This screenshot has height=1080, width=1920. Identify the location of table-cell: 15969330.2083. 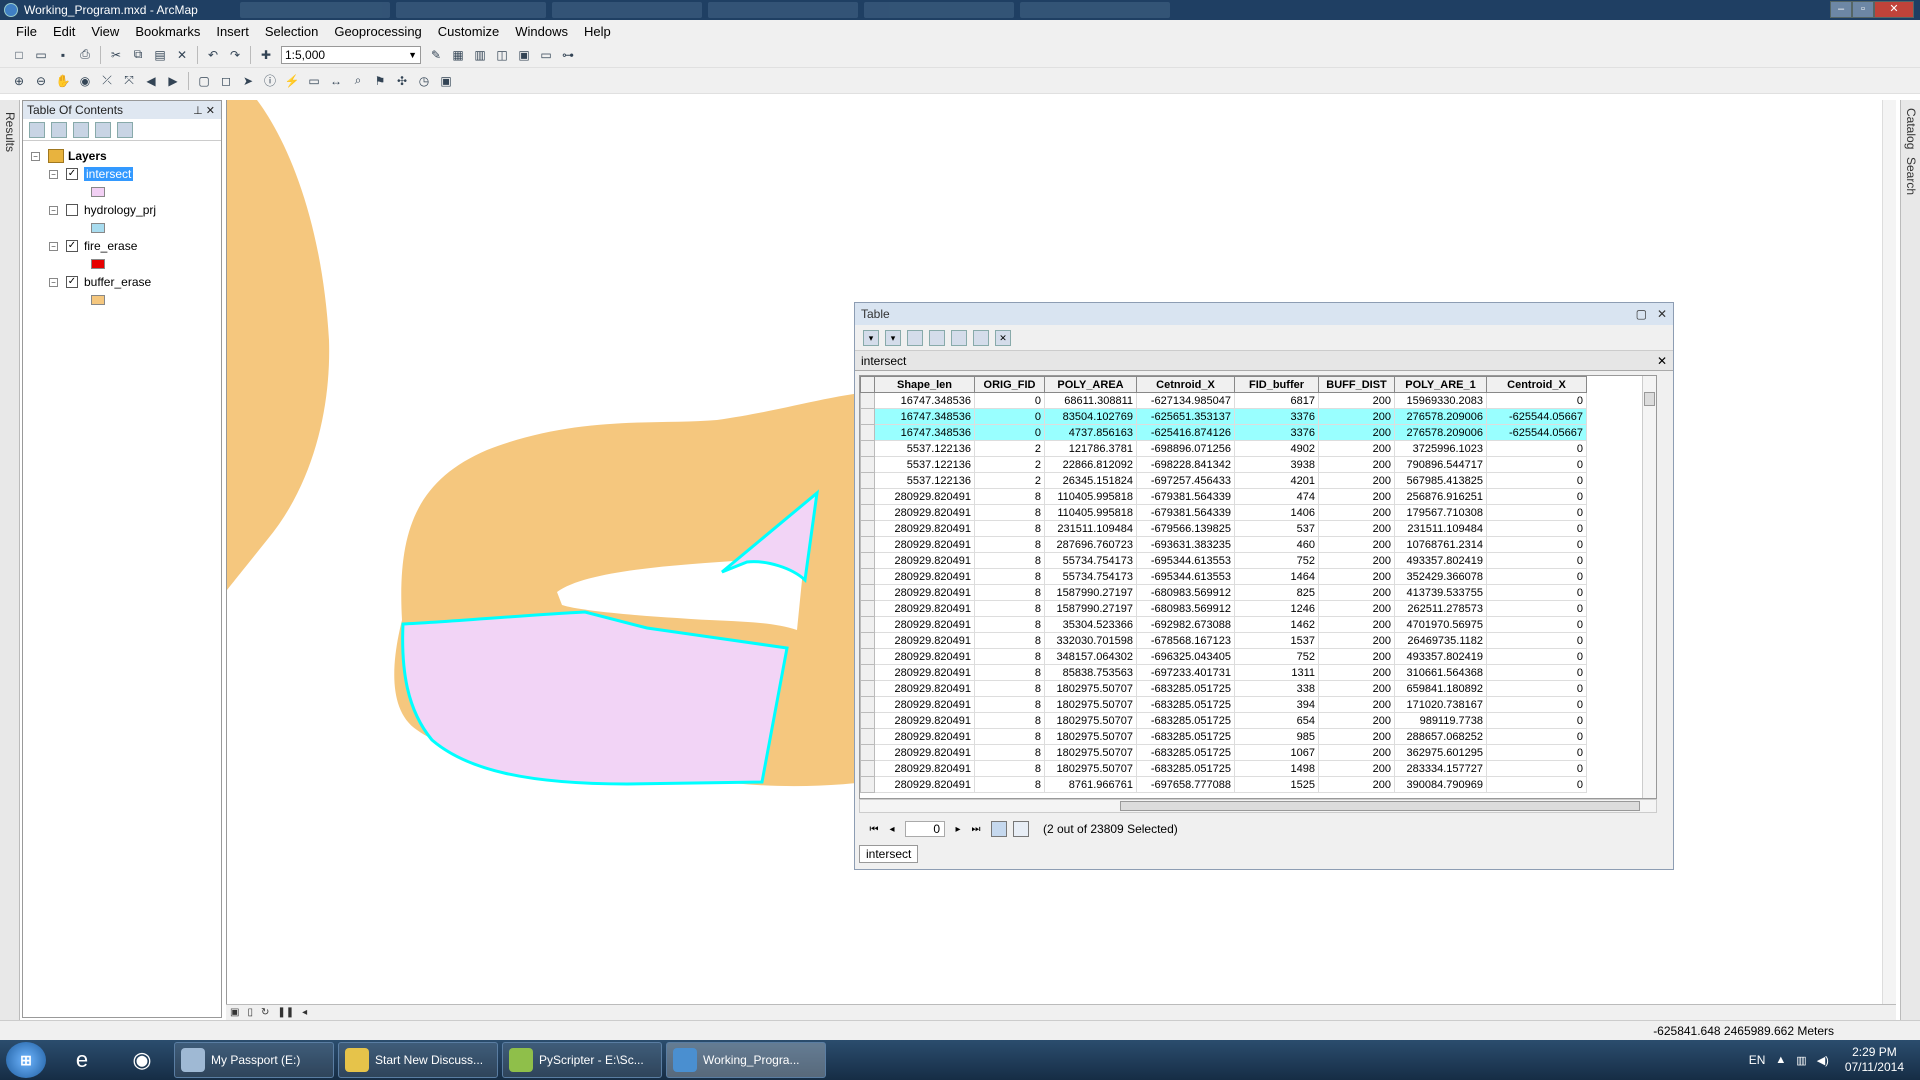
(1440, 400).